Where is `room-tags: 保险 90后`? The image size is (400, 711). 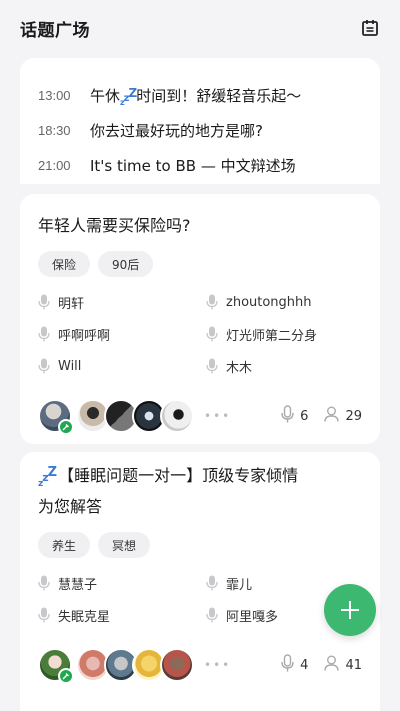 room-tags: 保险 90后 is located at coordinates (200, 264).